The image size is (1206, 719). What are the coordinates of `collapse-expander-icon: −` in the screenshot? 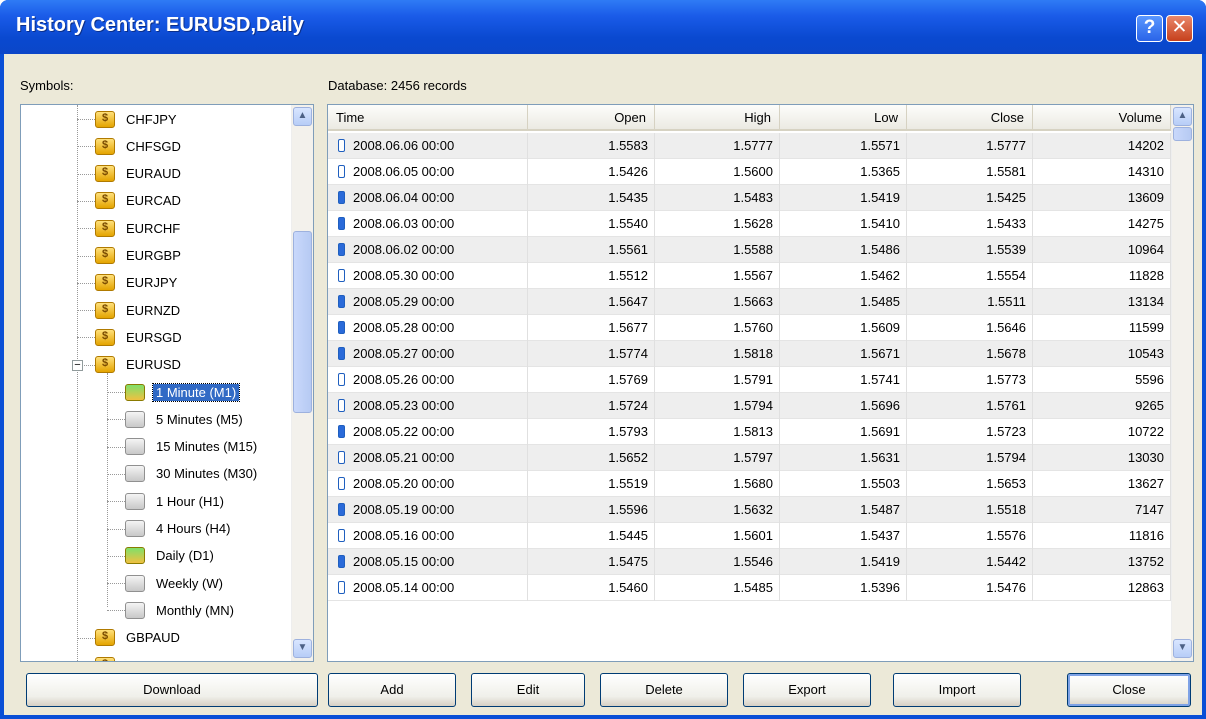 It's located at (77, 365).